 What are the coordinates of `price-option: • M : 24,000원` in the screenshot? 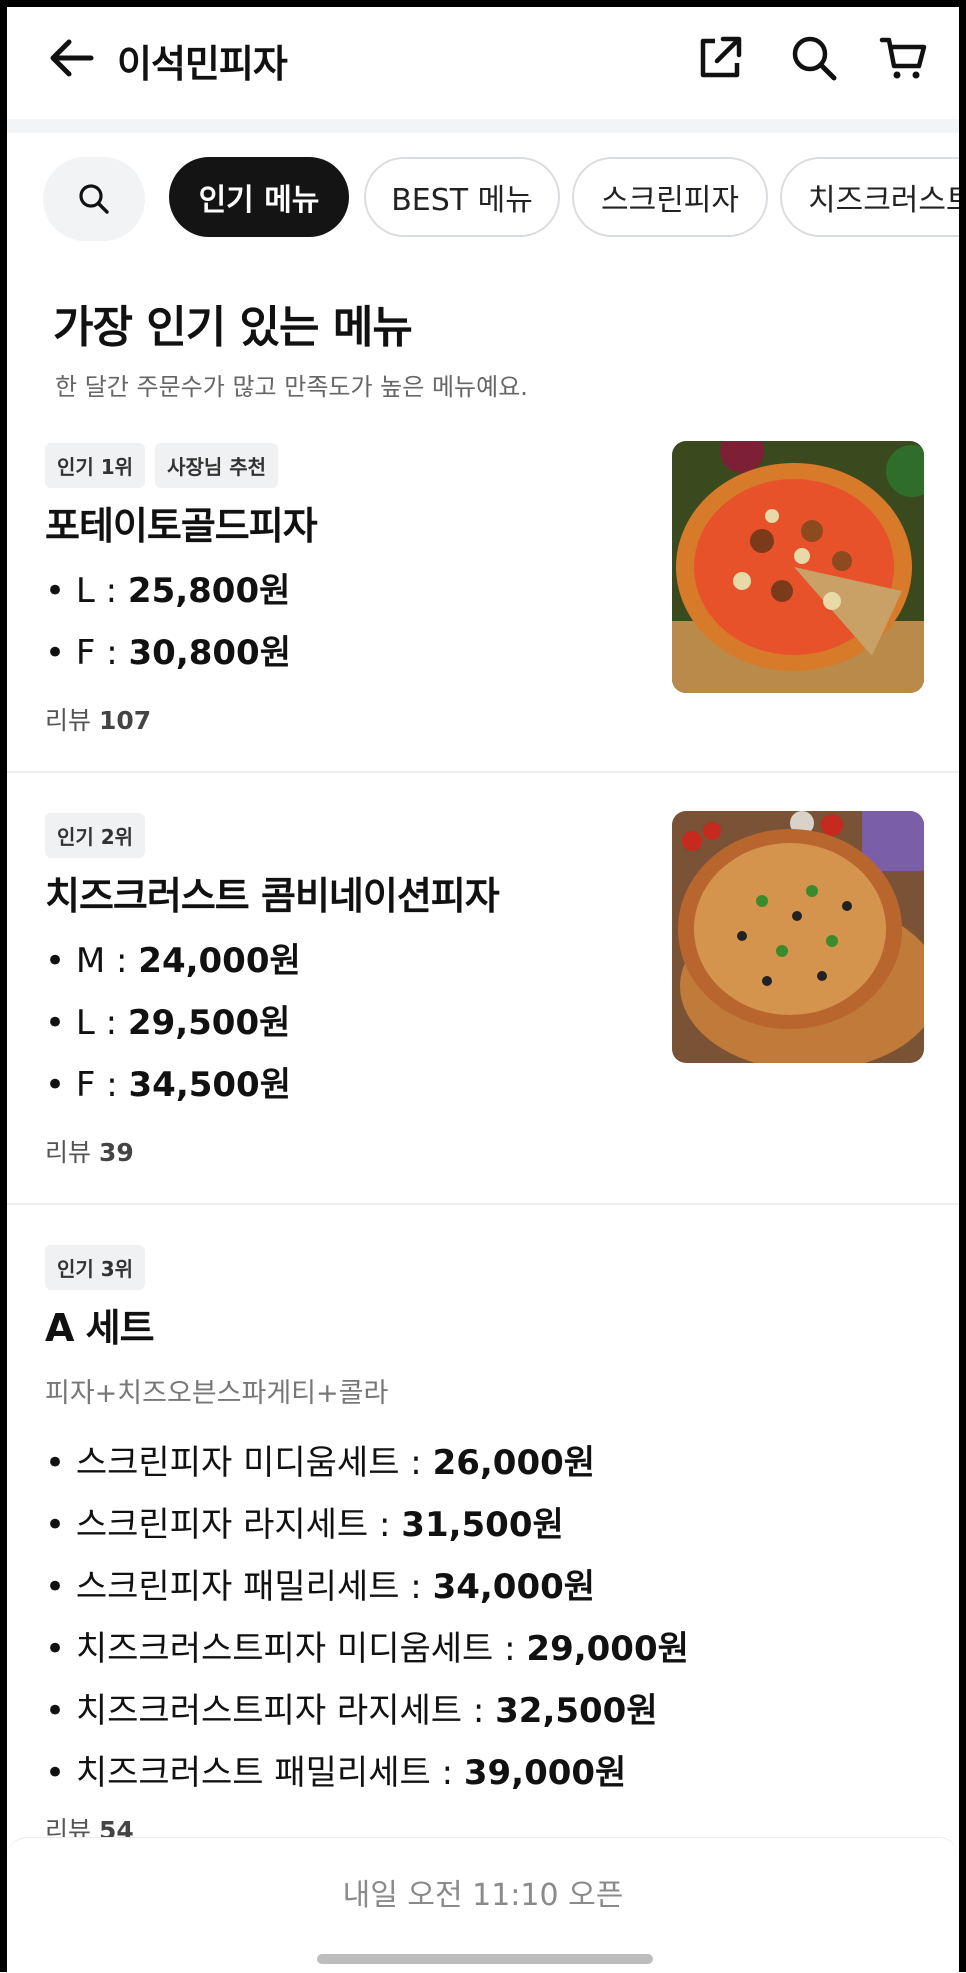 It's located at (173, 961).